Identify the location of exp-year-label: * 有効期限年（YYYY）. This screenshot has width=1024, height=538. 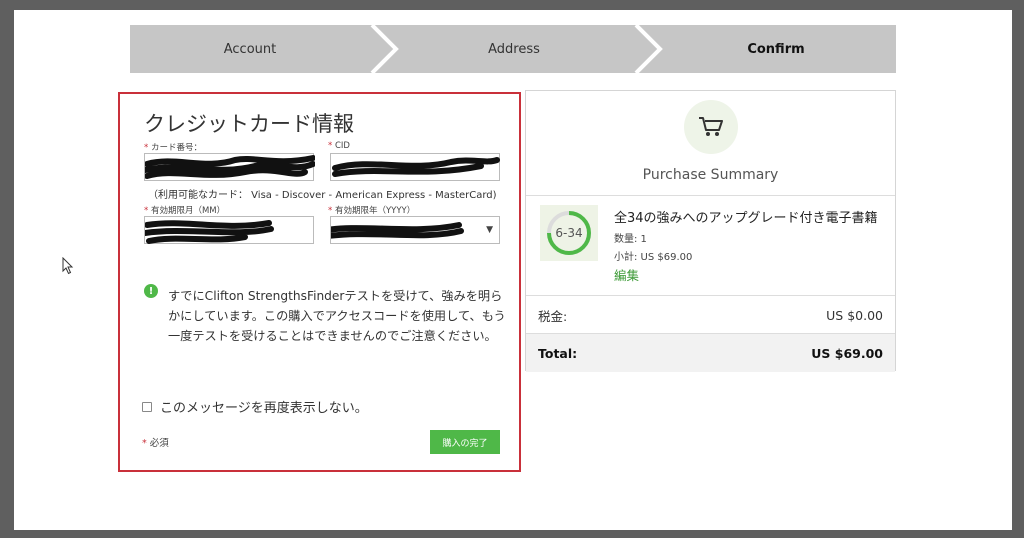
(372, 211).